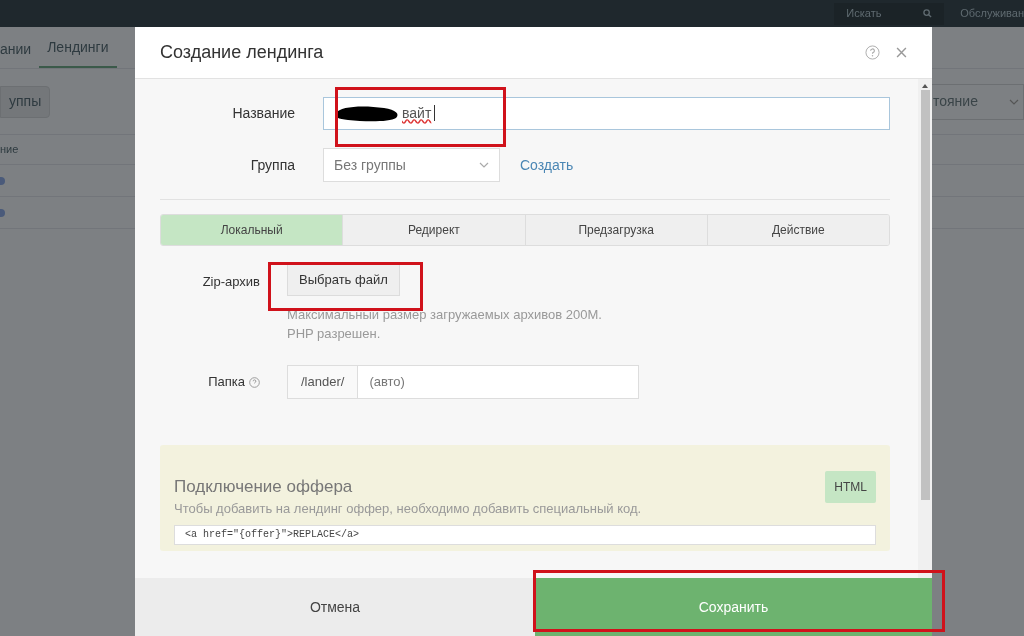 The image size is (1024, 636). I want to click on scrollbar-thumb, so click(925, 295).